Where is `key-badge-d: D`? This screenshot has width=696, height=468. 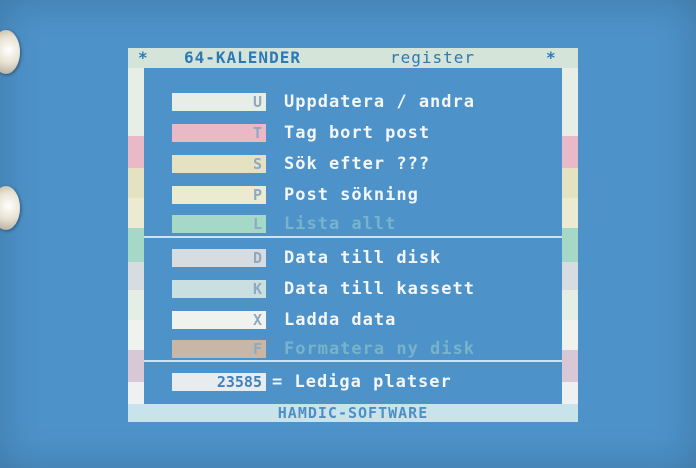 key-badge-d: D is located at coordinates (219, 258).